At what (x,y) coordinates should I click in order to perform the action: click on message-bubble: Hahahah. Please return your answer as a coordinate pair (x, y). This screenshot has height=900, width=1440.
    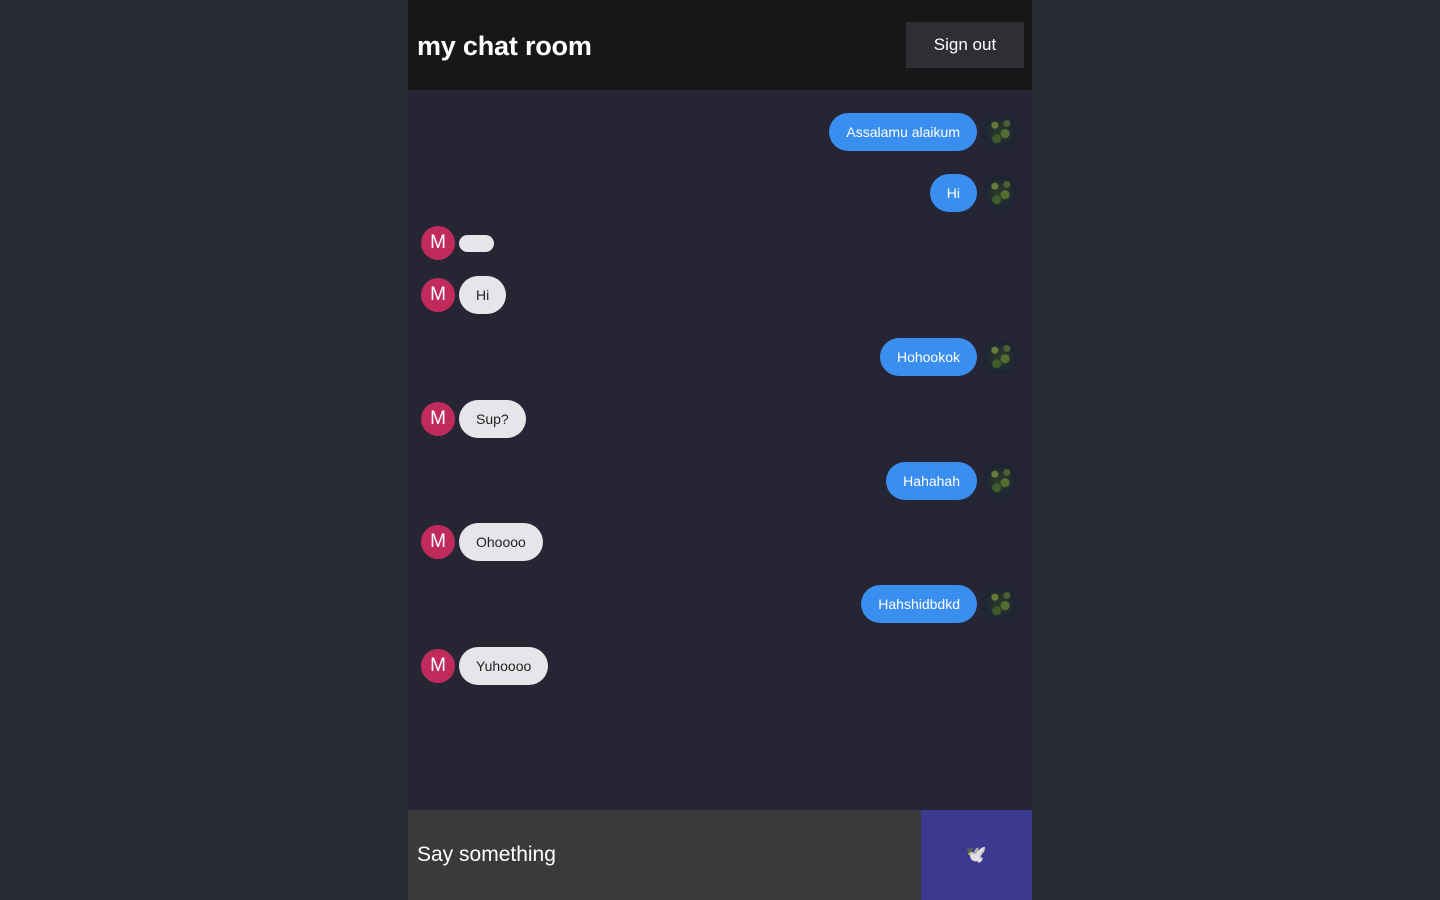
    Looking at the image, I should click on (931, 481).